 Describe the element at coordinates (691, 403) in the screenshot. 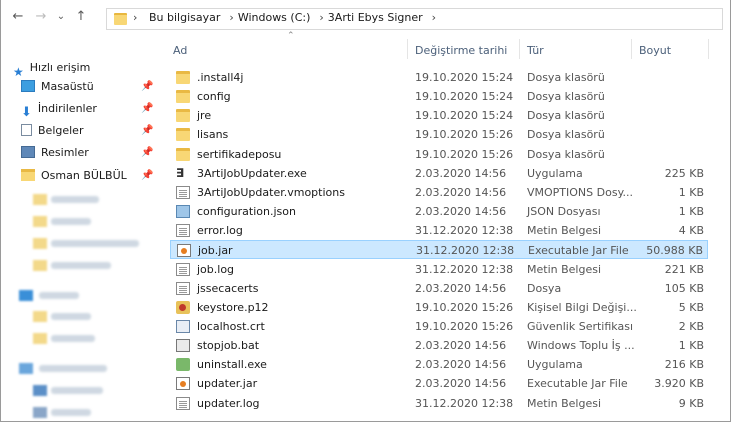

I see `file-size: 9 KB` at that location.